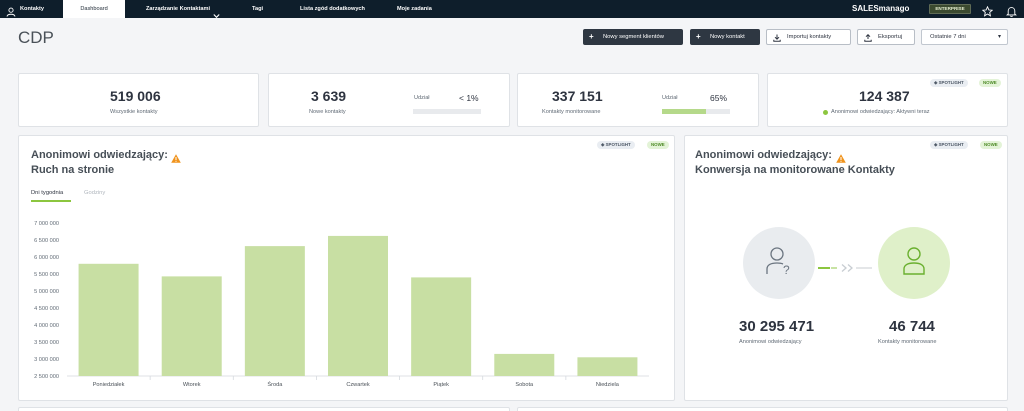 Image resolution: width=1024 pixels, height=411 pixels. I want to click on upload-icon, so click(868, 40).